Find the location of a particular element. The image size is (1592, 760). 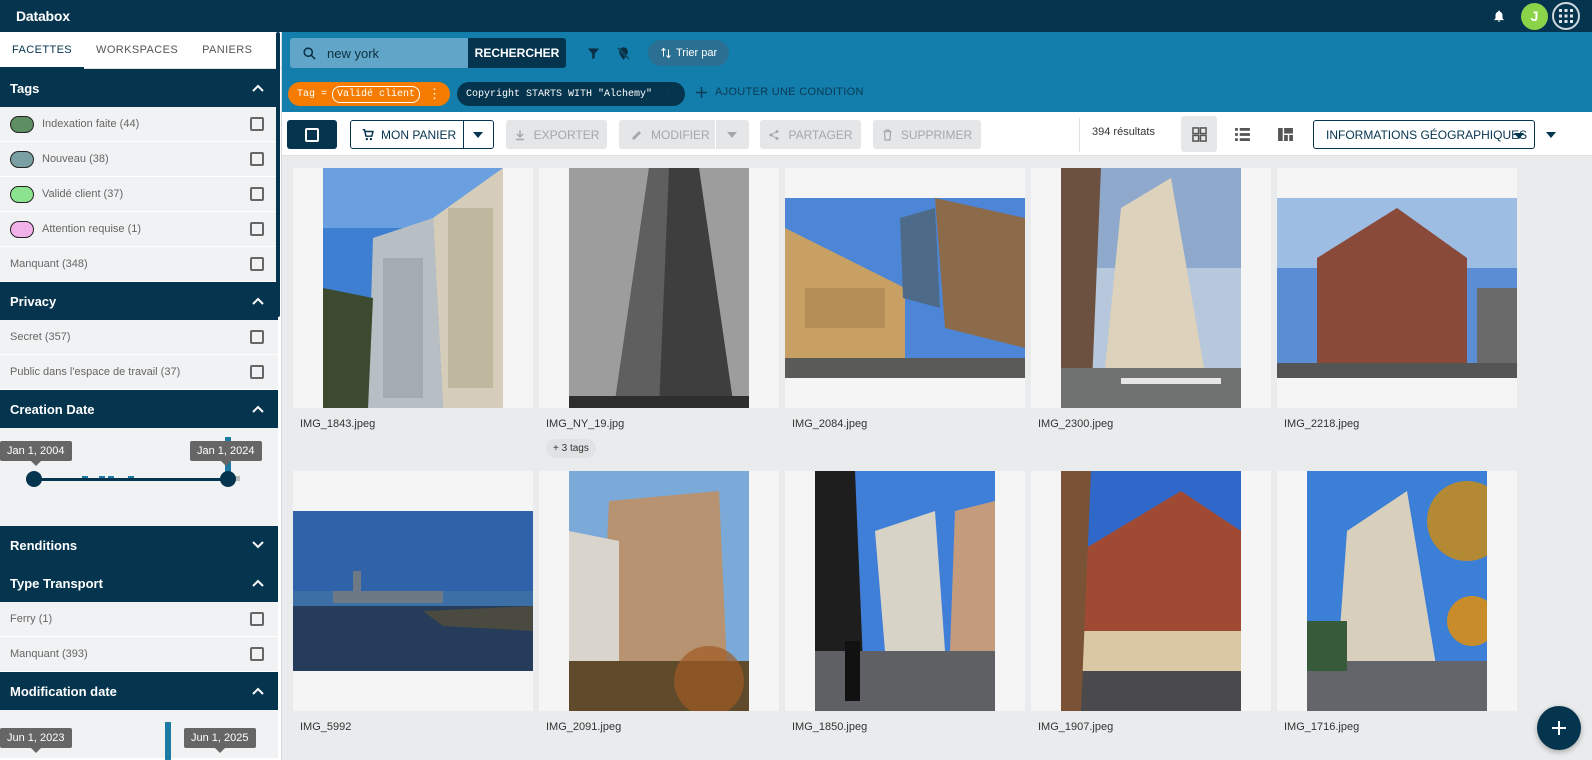

tab-facettes: FACETTES is located at coordinates (42, 50).